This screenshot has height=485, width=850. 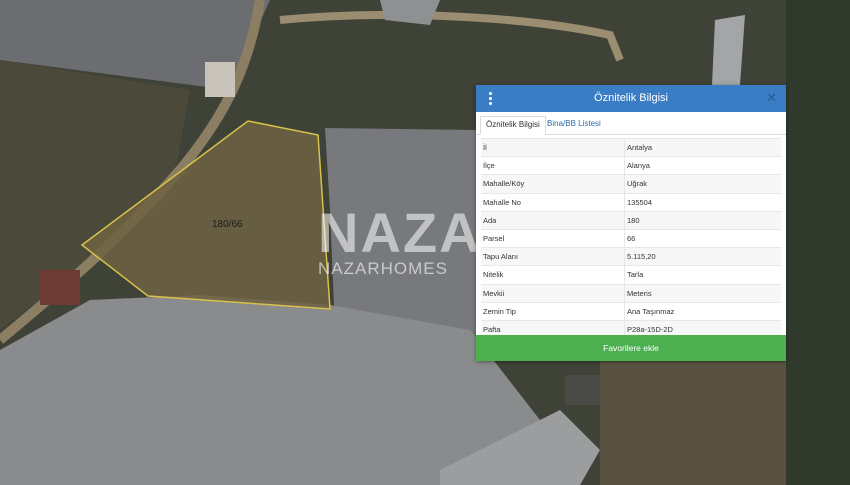 What do you see at coordinates (702, 147) in the screenshot?
I see `attribute-value: Antalya` at bounding box center [702, 147].